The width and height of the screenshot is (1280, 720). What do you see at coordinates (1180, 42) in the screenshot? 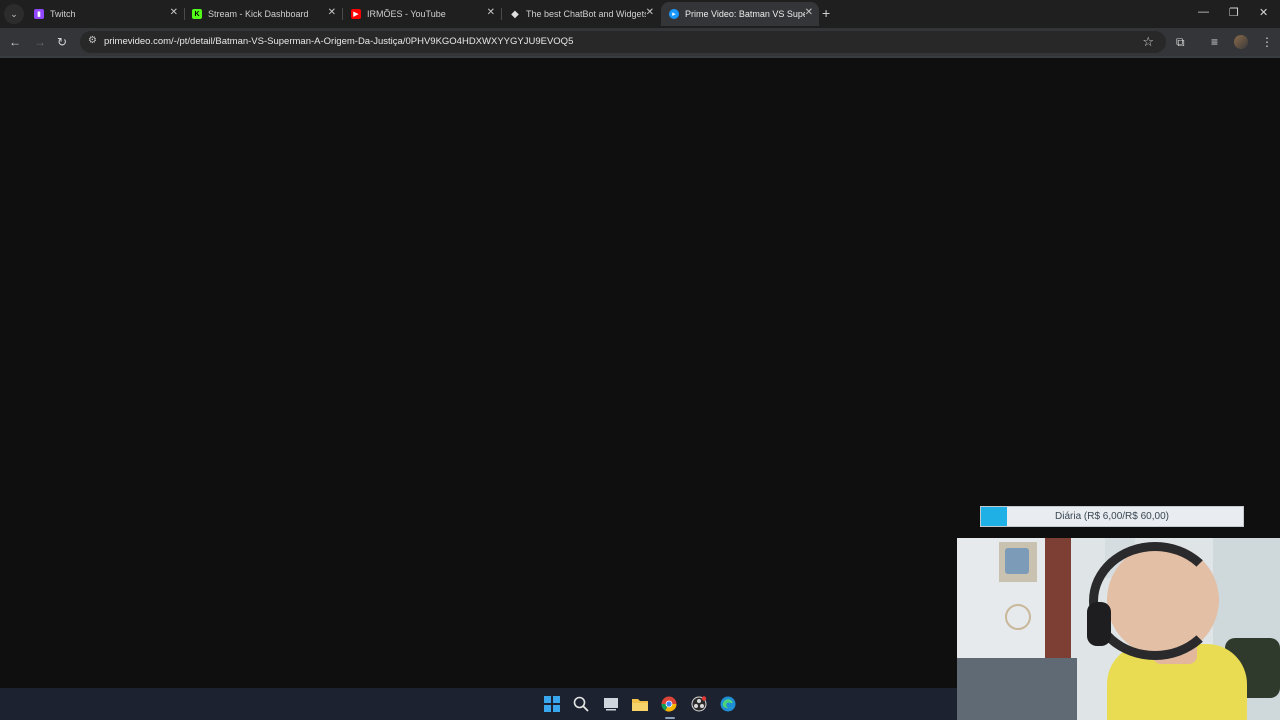
I see `extensions-icon: ⧉` at bounding box center [1180, 42].